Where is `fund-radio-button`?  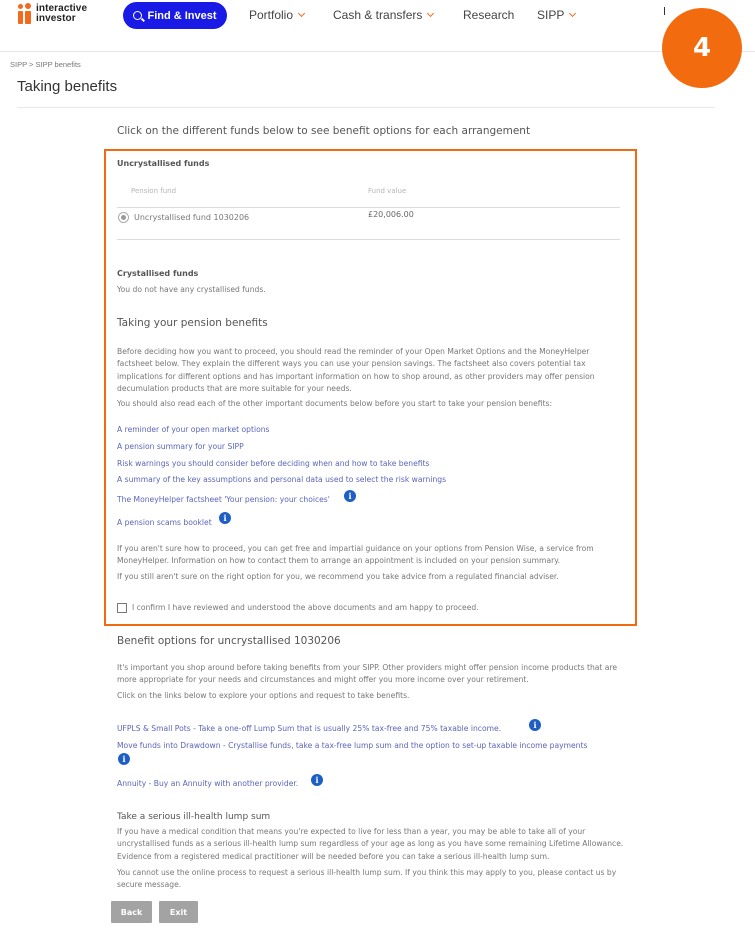 fund-radio-button is located at coordinates (123, 217).